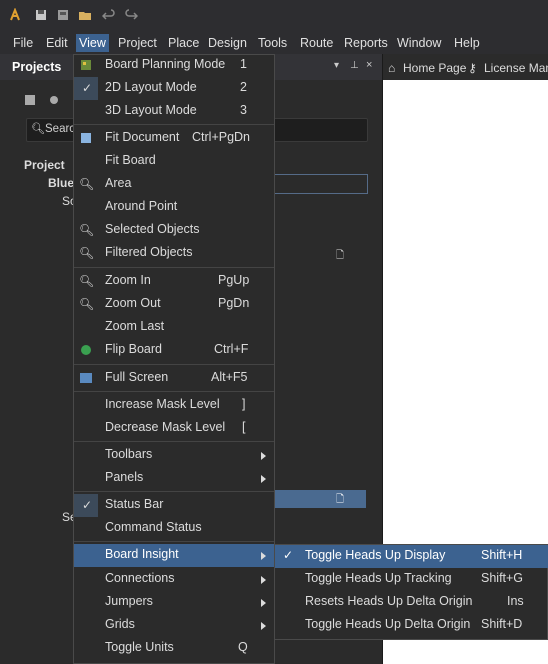 The height and width of the screenshot is (664, 548). I want to click on undo-icon, so click(109, 15).